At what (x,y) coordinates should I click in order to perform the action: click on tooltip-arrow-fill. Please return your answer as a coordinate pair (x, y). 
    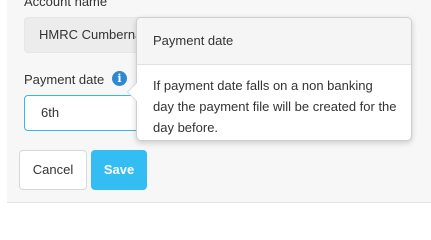
    Looking at the image, I should click on (132, 92).